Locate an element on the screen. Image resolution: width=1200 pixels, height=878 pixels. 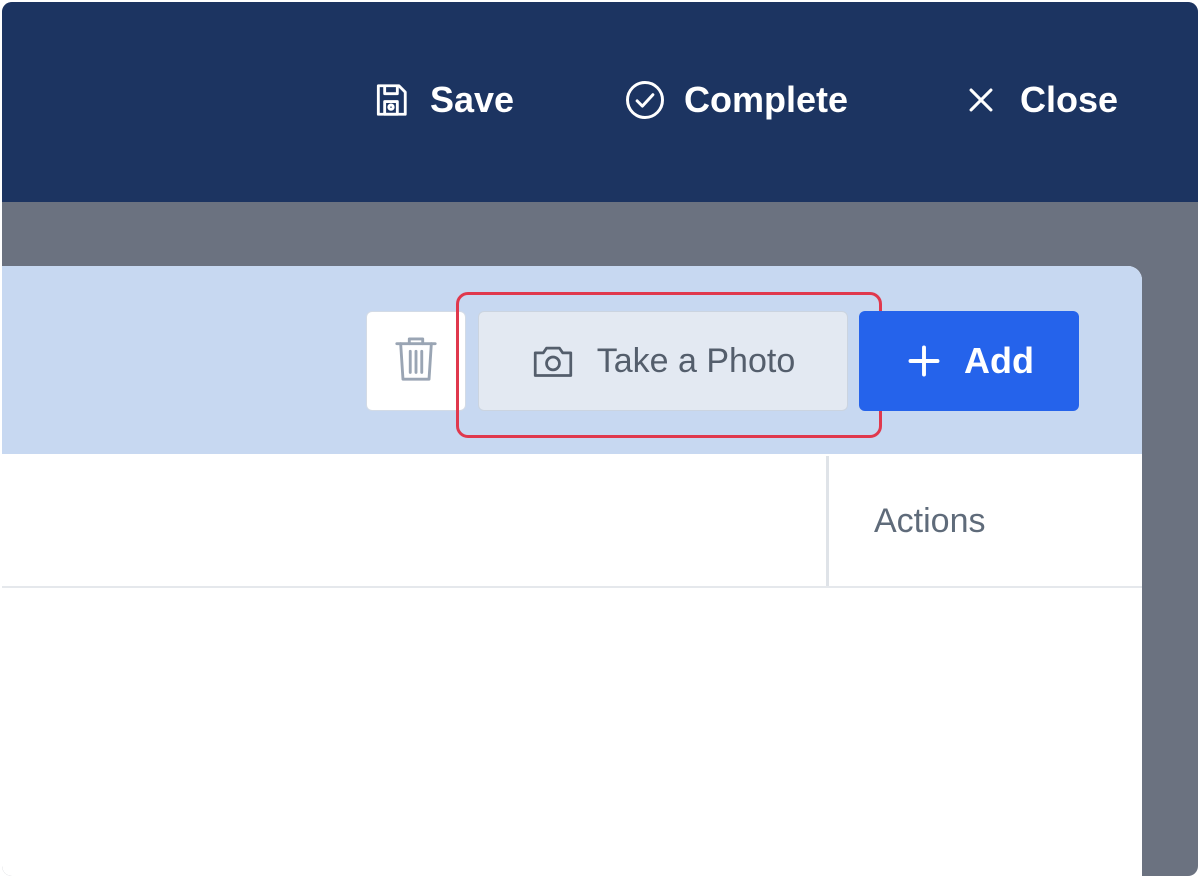
complete-button: Complete is located at coordinates (736, 100).